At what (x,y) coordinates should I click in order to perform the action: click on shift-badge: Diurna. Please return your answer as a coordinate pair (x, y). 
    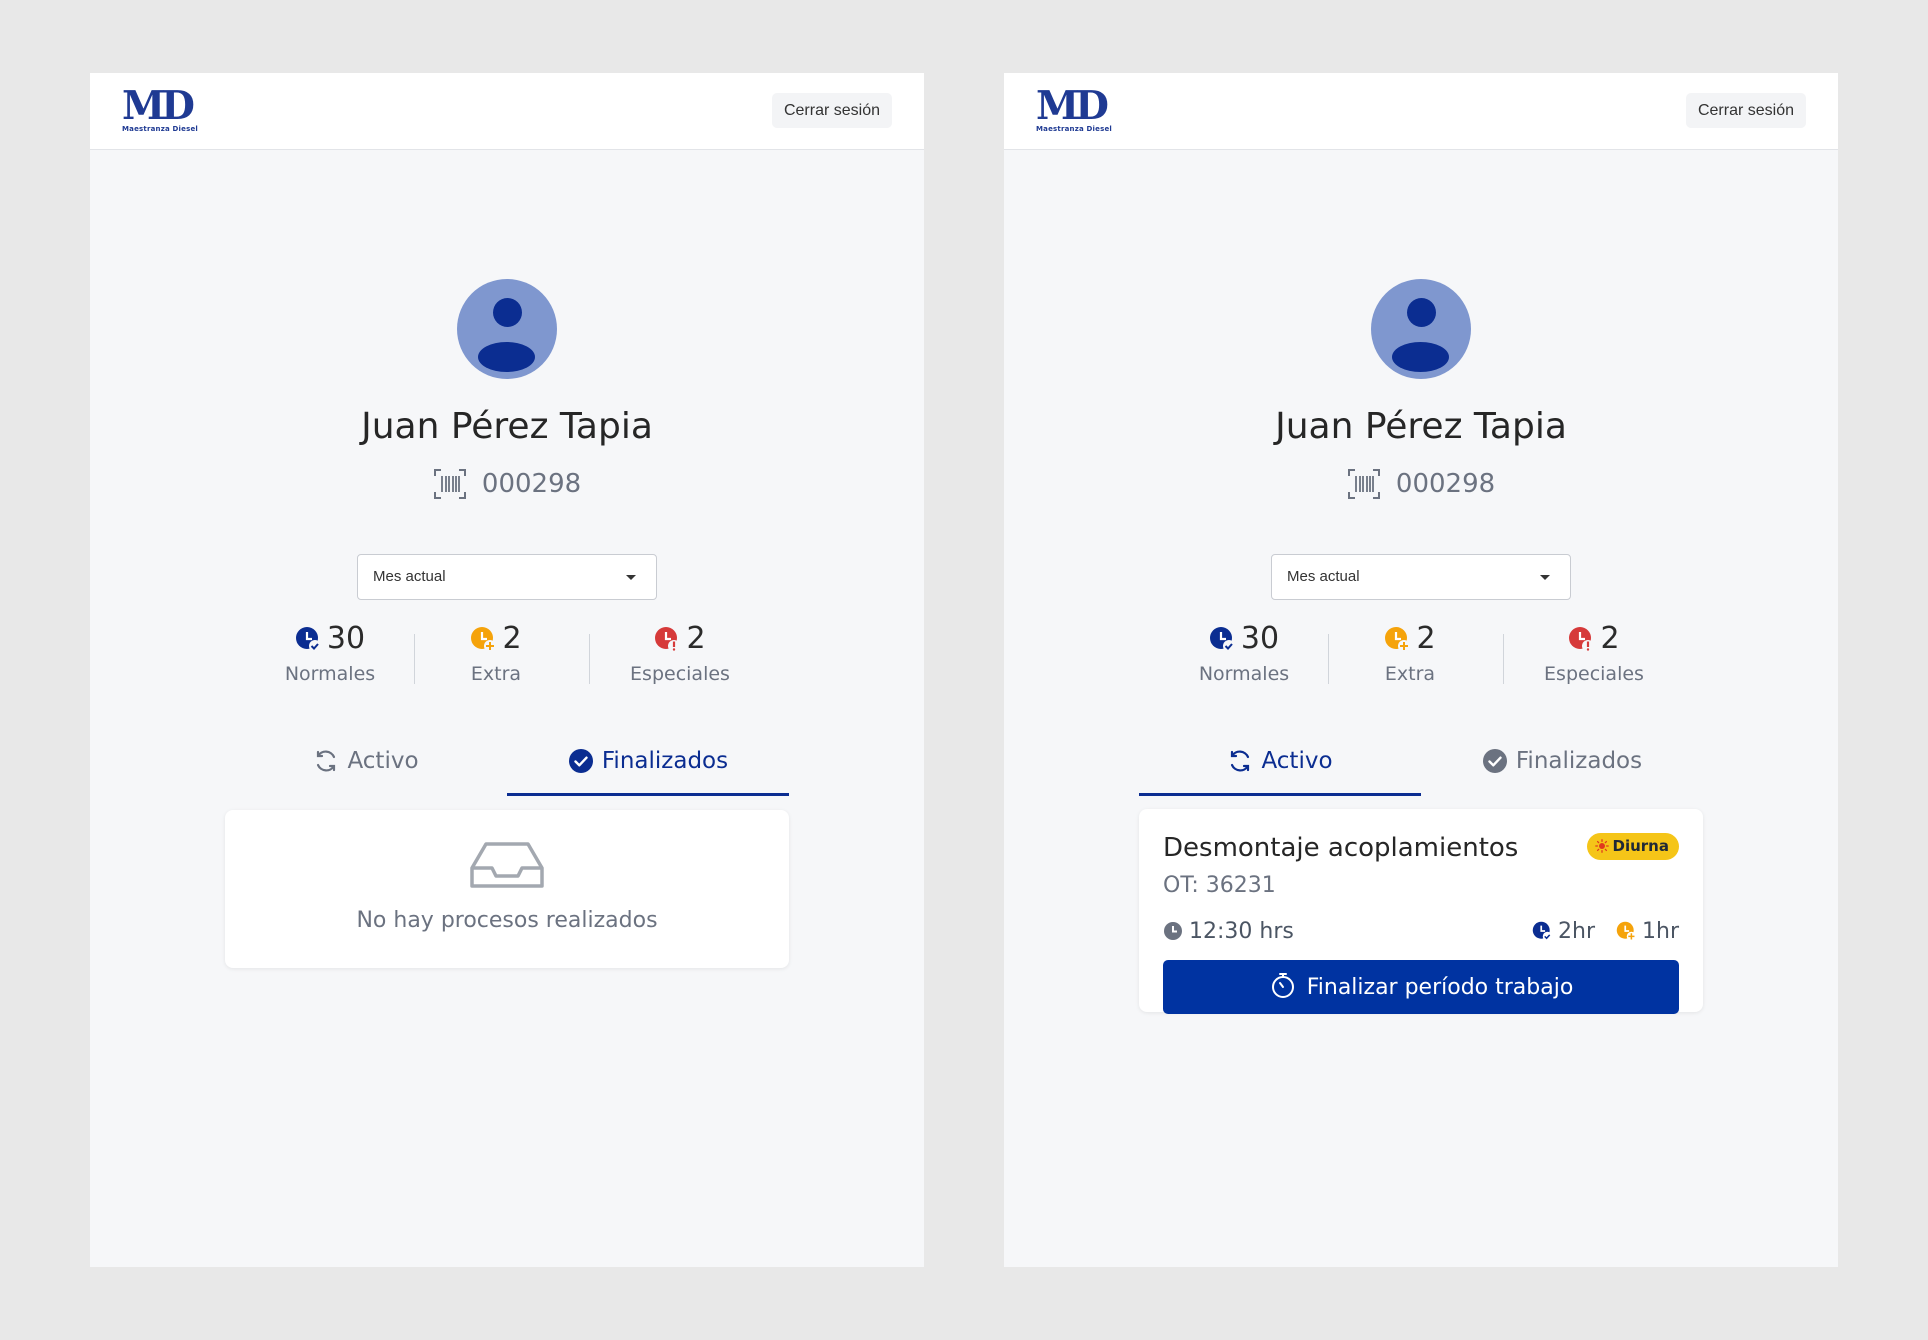
    Looking at the image, I should click on (1632, 846).